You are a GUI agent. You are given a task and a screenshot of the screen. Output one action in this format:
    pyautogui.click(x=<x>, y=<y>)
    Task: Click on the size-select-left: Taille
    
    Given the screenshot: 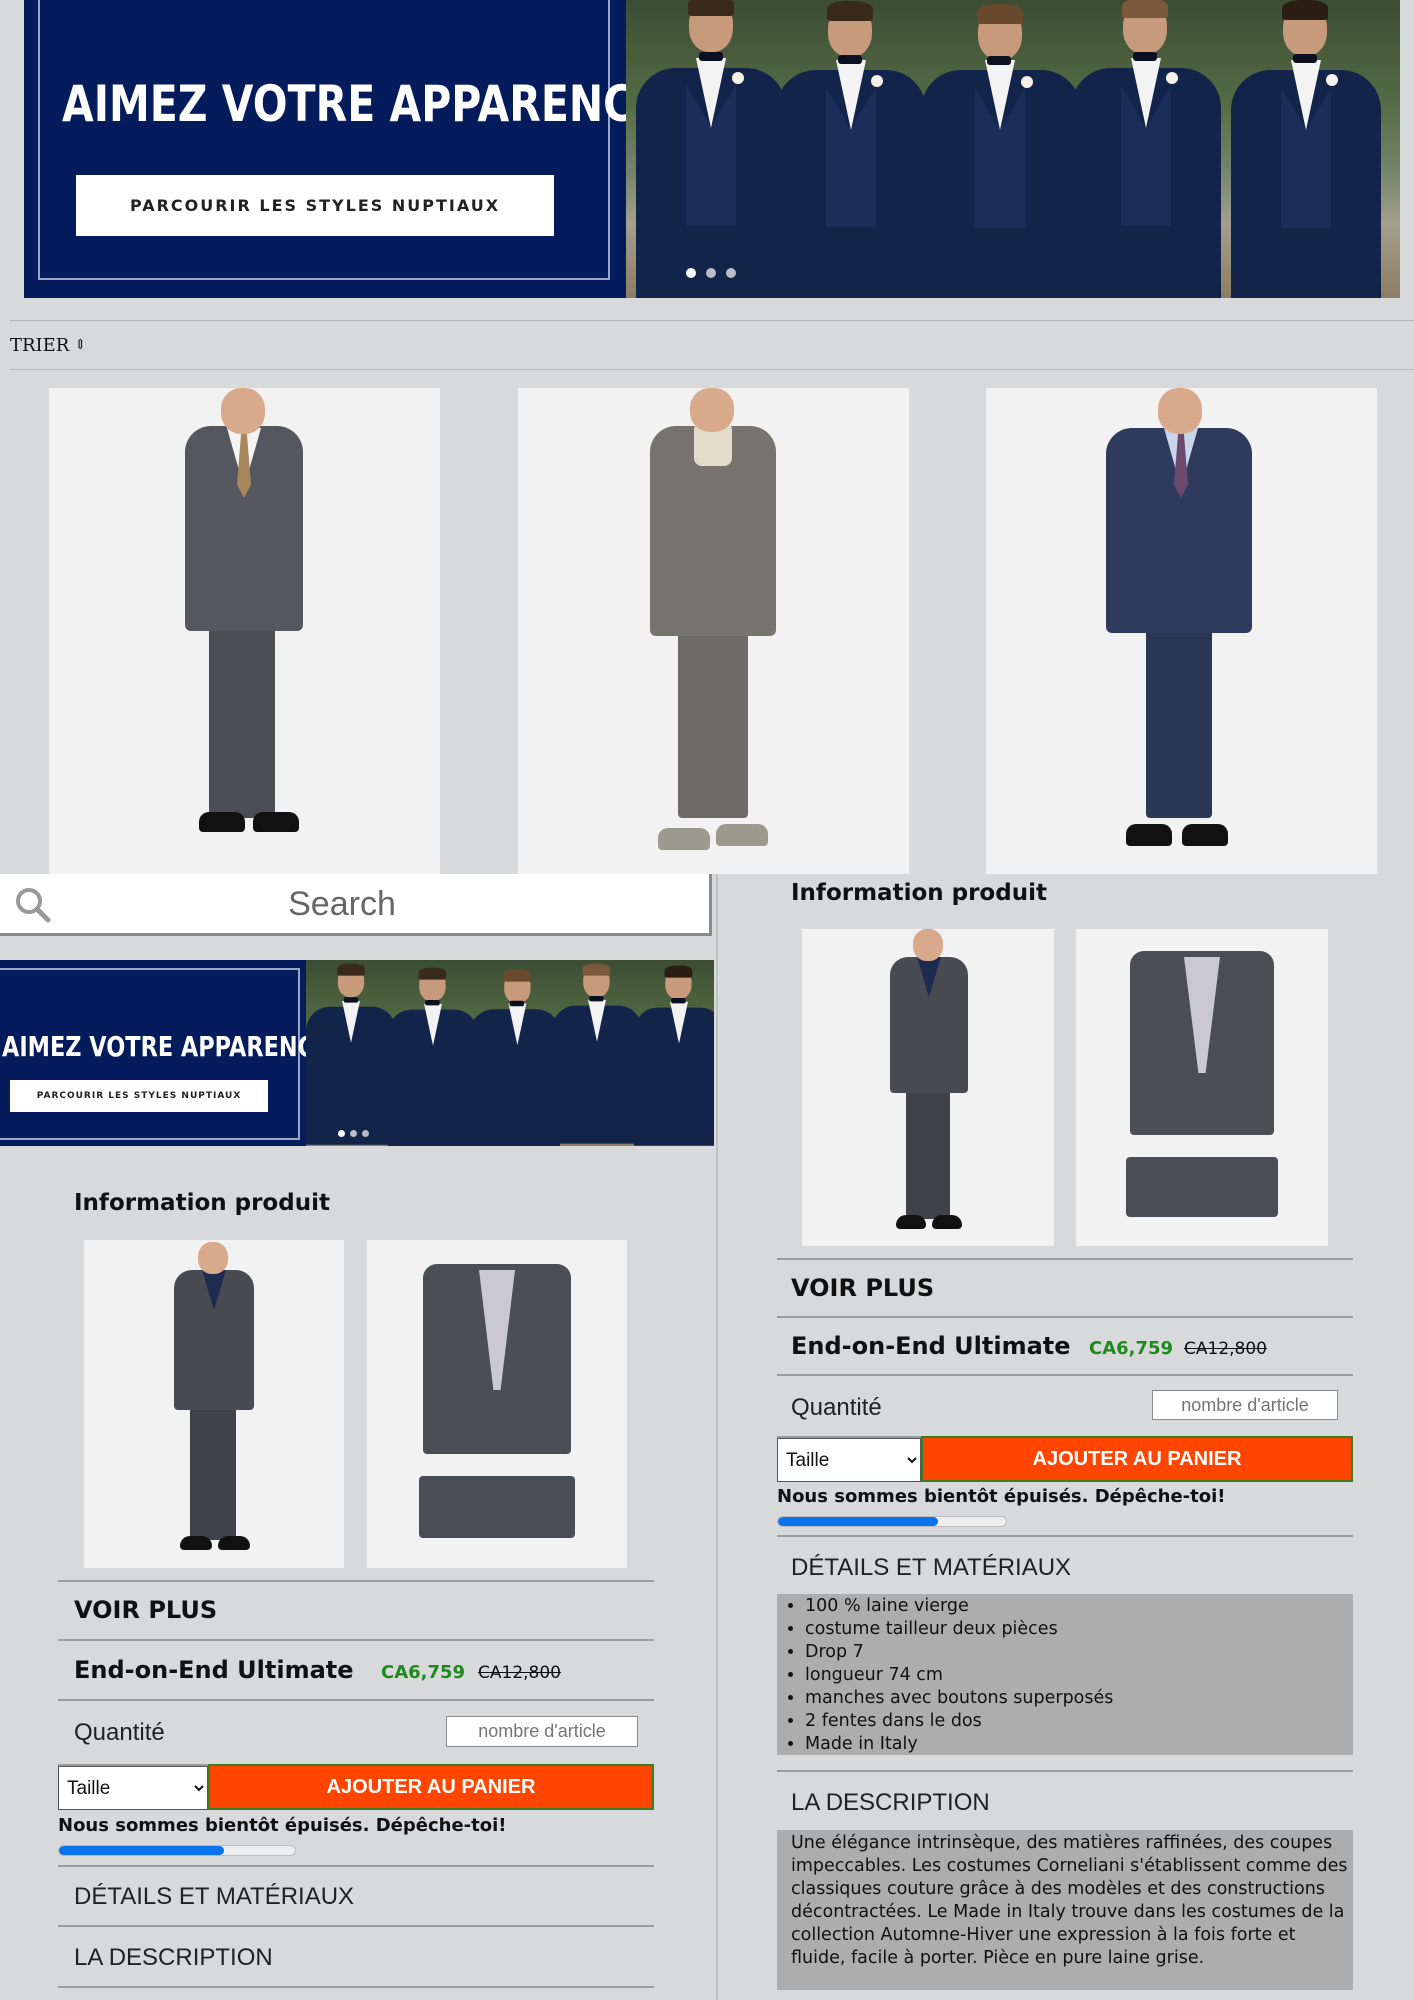 What is the action you would take?
    pyautogui.click(x=133, y=1788)
    